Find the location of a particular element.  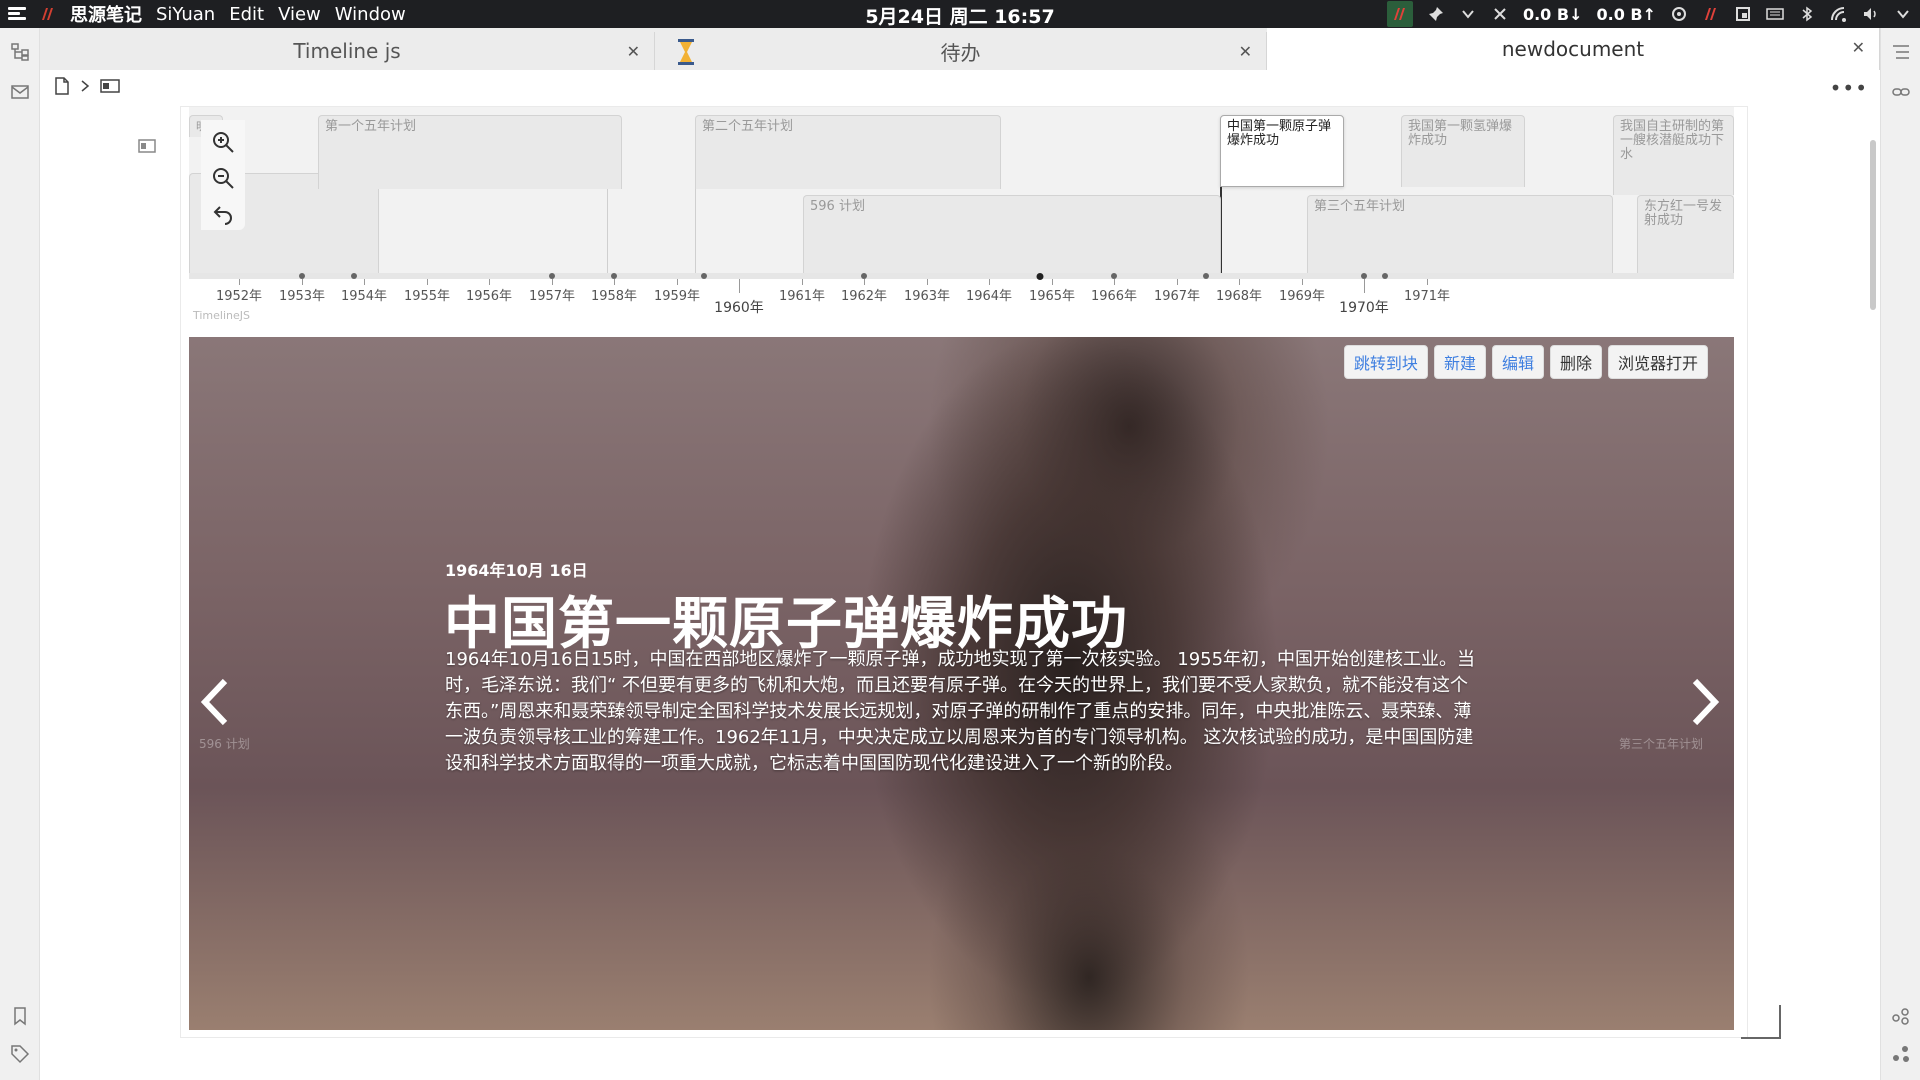

right-dock is located at coordinates (1900, 554).